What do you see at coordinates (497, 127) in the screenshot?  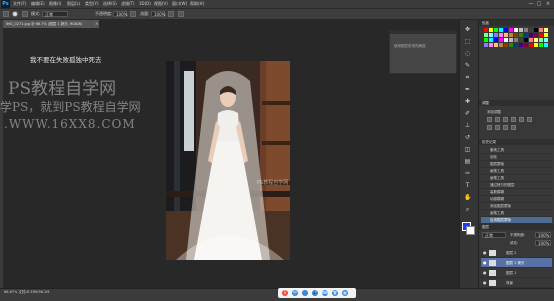 I see `black-white-icon` at bounding box center [497, 127].